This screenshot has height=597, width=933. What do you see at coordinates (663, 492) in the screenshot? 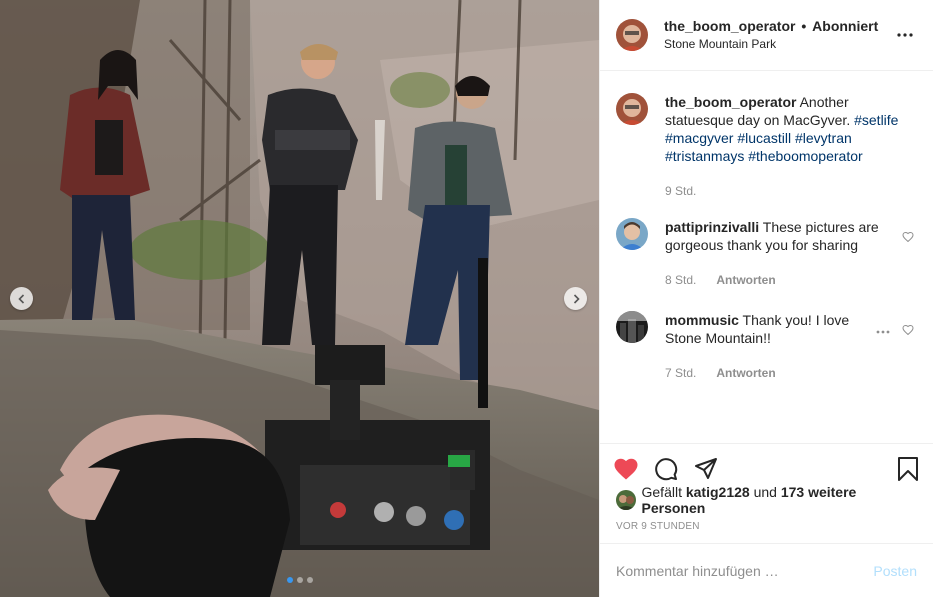
I see `likes-prefix: Gefällt` at bounding box center [663, 492].